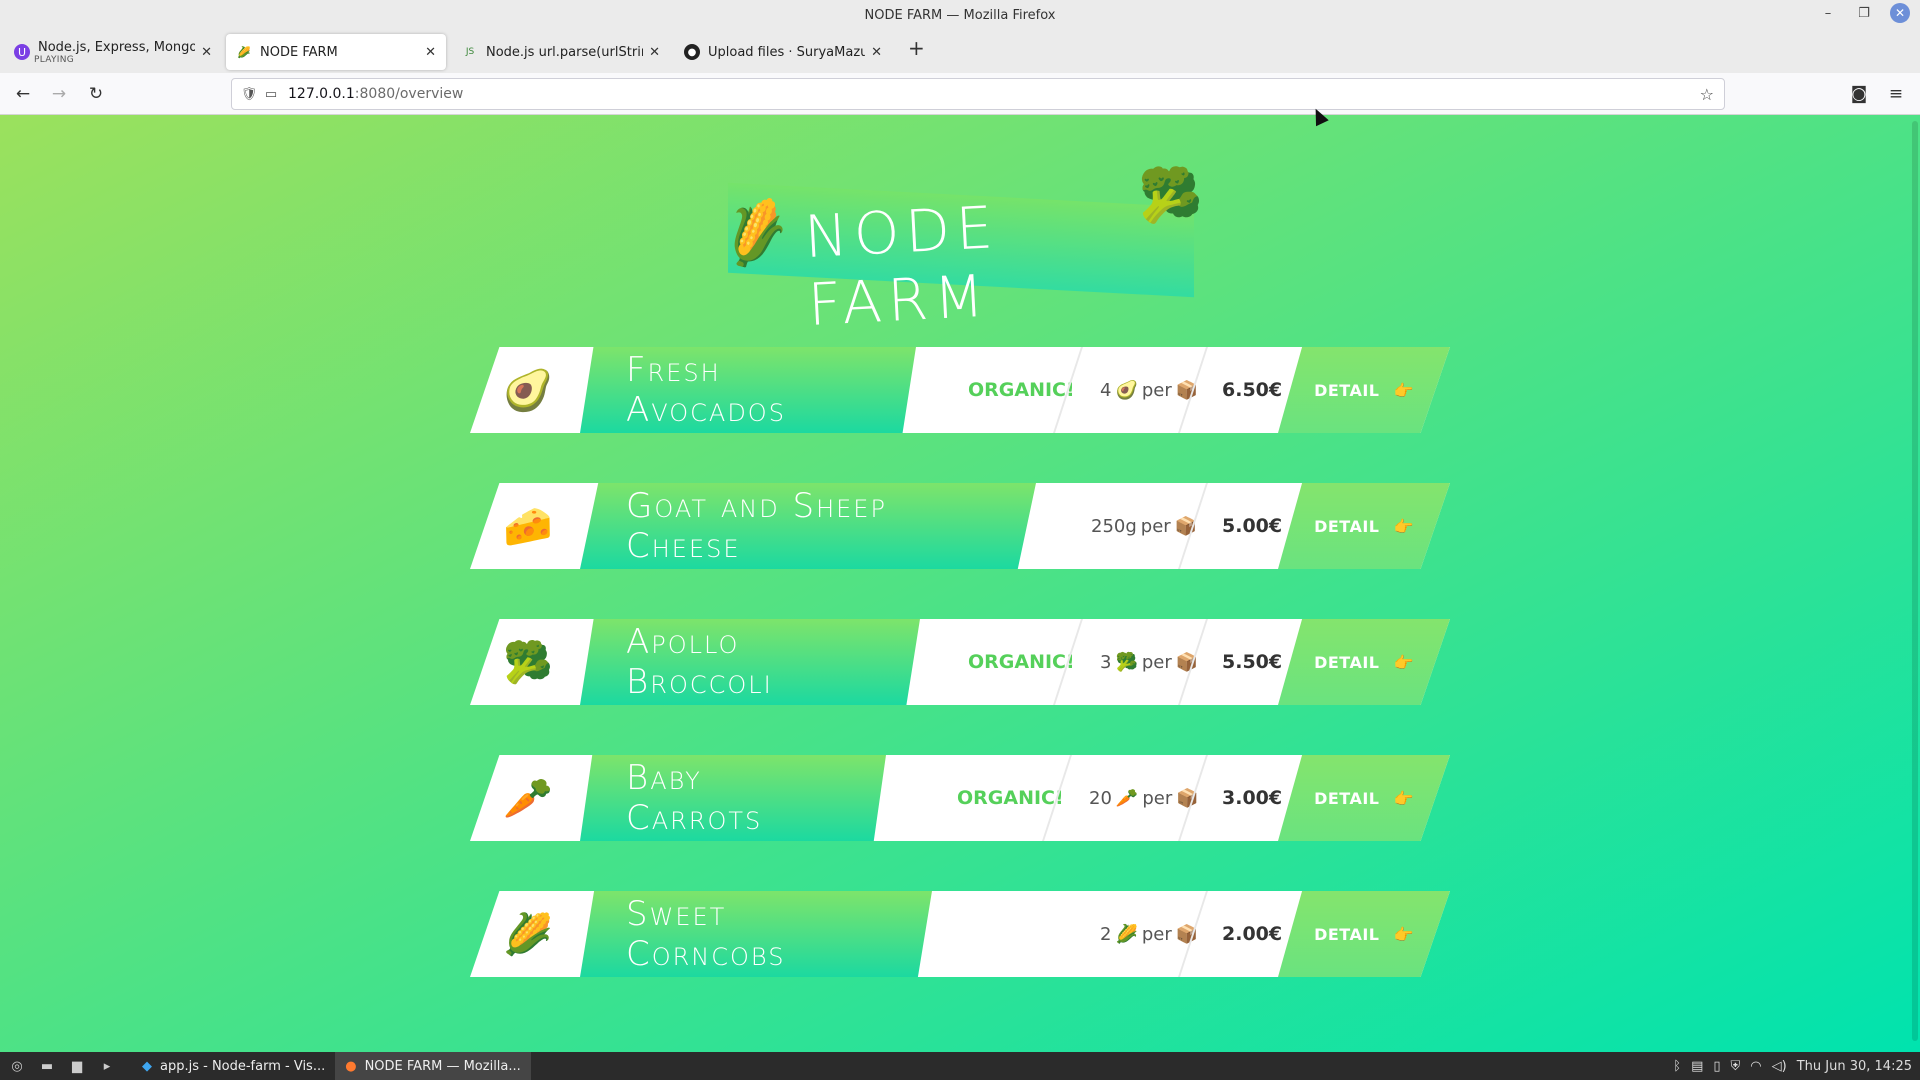 This screenshot has width=1920, height=1080. Describe the element at coordinates (299, 52) in the screenshot. I see `tab-title: NODE FARM` at that location.